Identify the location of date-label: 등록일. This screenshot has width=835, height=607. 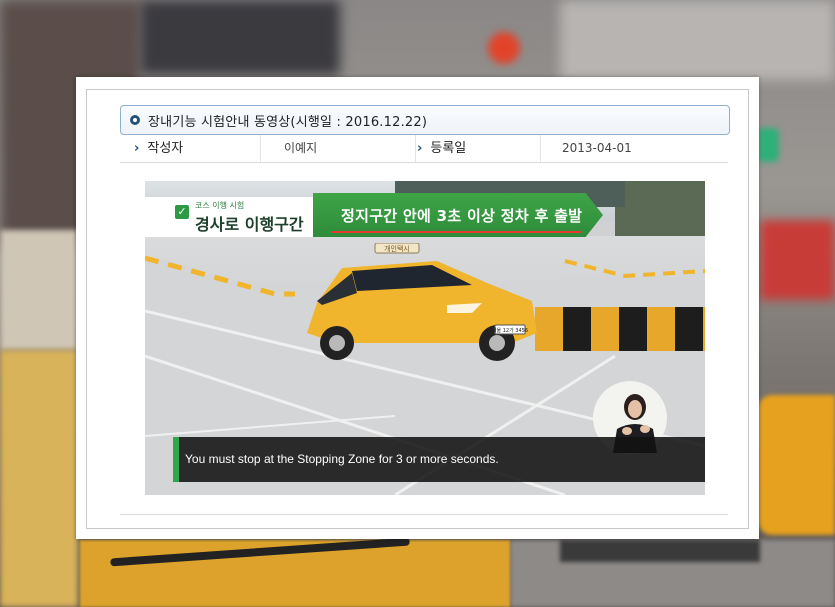
(441, 148).